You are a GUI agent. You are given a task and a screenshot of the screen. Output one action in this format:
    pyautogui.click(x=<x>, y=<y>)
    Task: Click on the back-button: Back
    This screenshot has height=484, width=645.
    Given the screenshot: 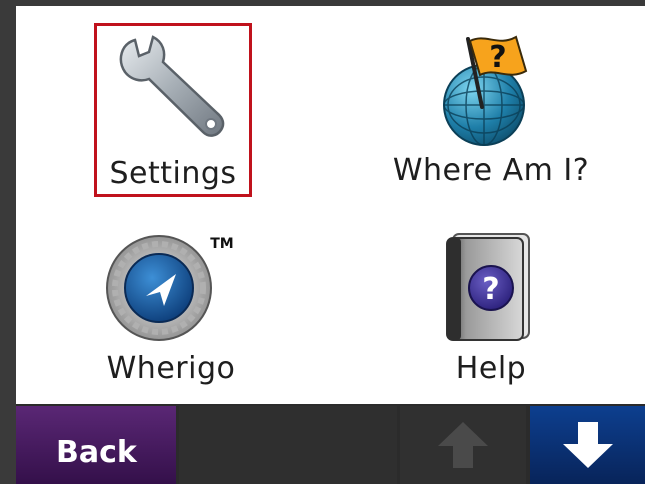 What is the action you would take?
    pyautogui.click(x=96, y=445)
    